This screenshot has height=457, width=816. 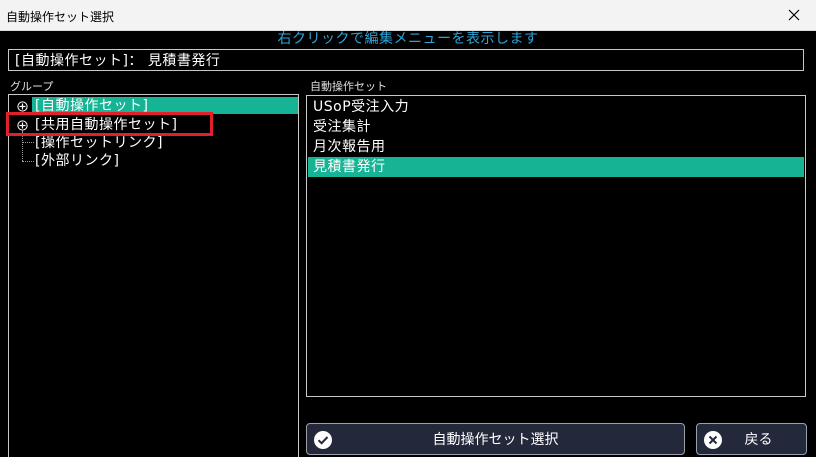 What do you see at coordinates (408, 15) in the screenshot?
I see `title-bar: 自動操作セット選択` at bounding box center [408, 15].